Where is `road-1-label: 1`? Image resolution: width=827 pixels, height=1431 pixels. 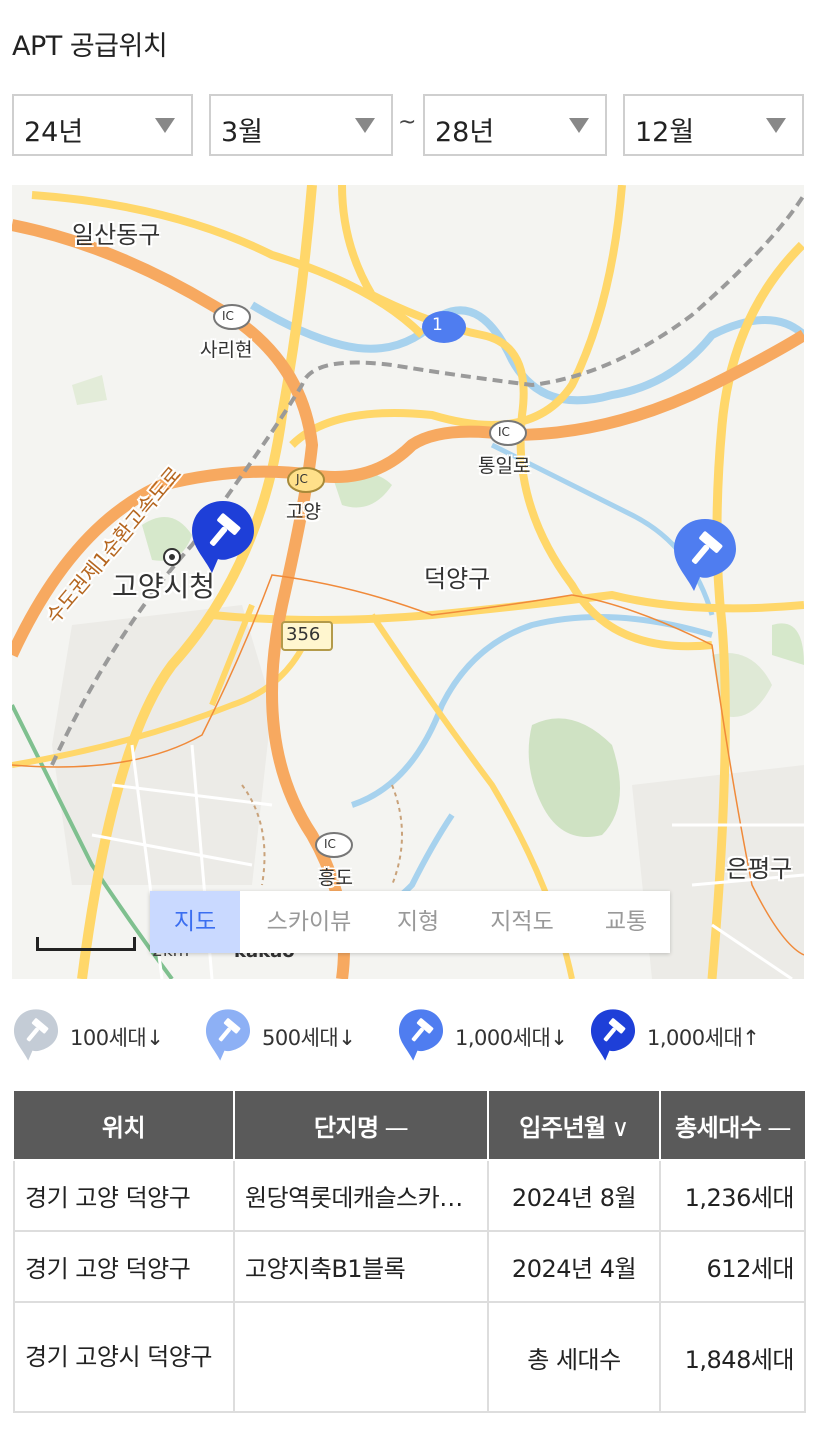
road-1-label: 1 is located at coordinates (437, 325).